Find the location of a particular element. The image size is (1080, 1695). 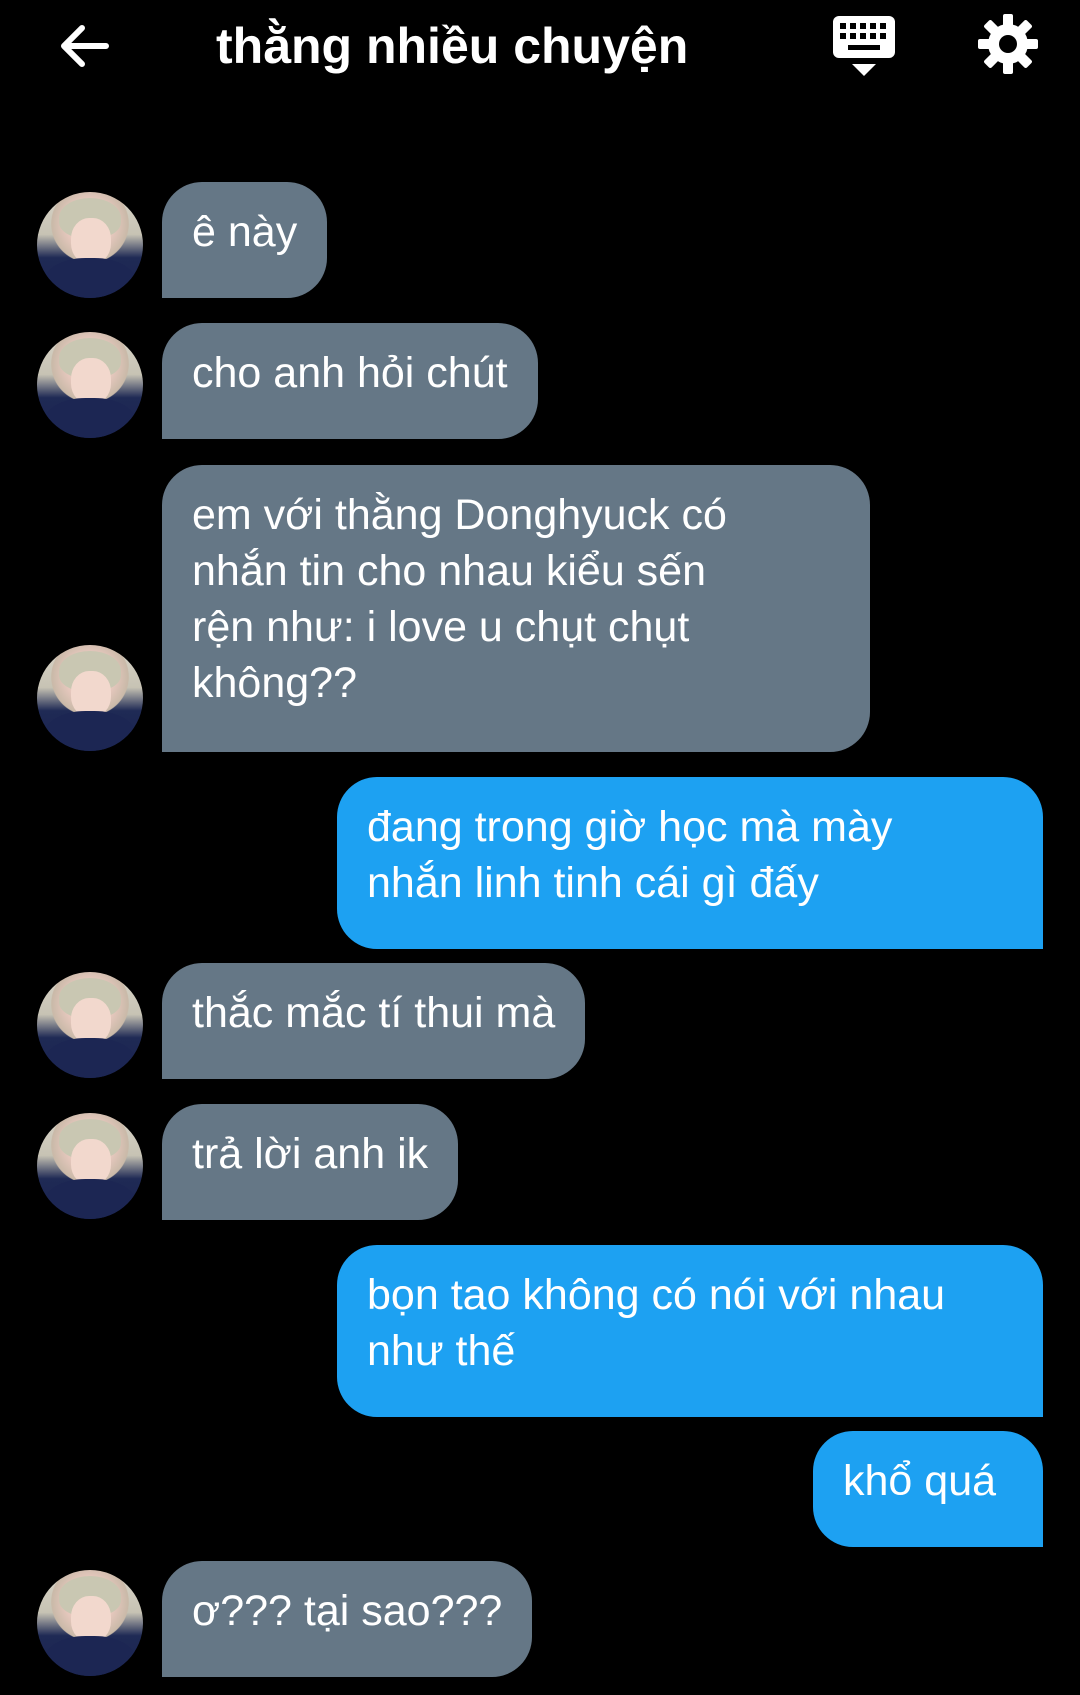

incoming-message: trả lời anh ik is located at coordinates (310, 1162).